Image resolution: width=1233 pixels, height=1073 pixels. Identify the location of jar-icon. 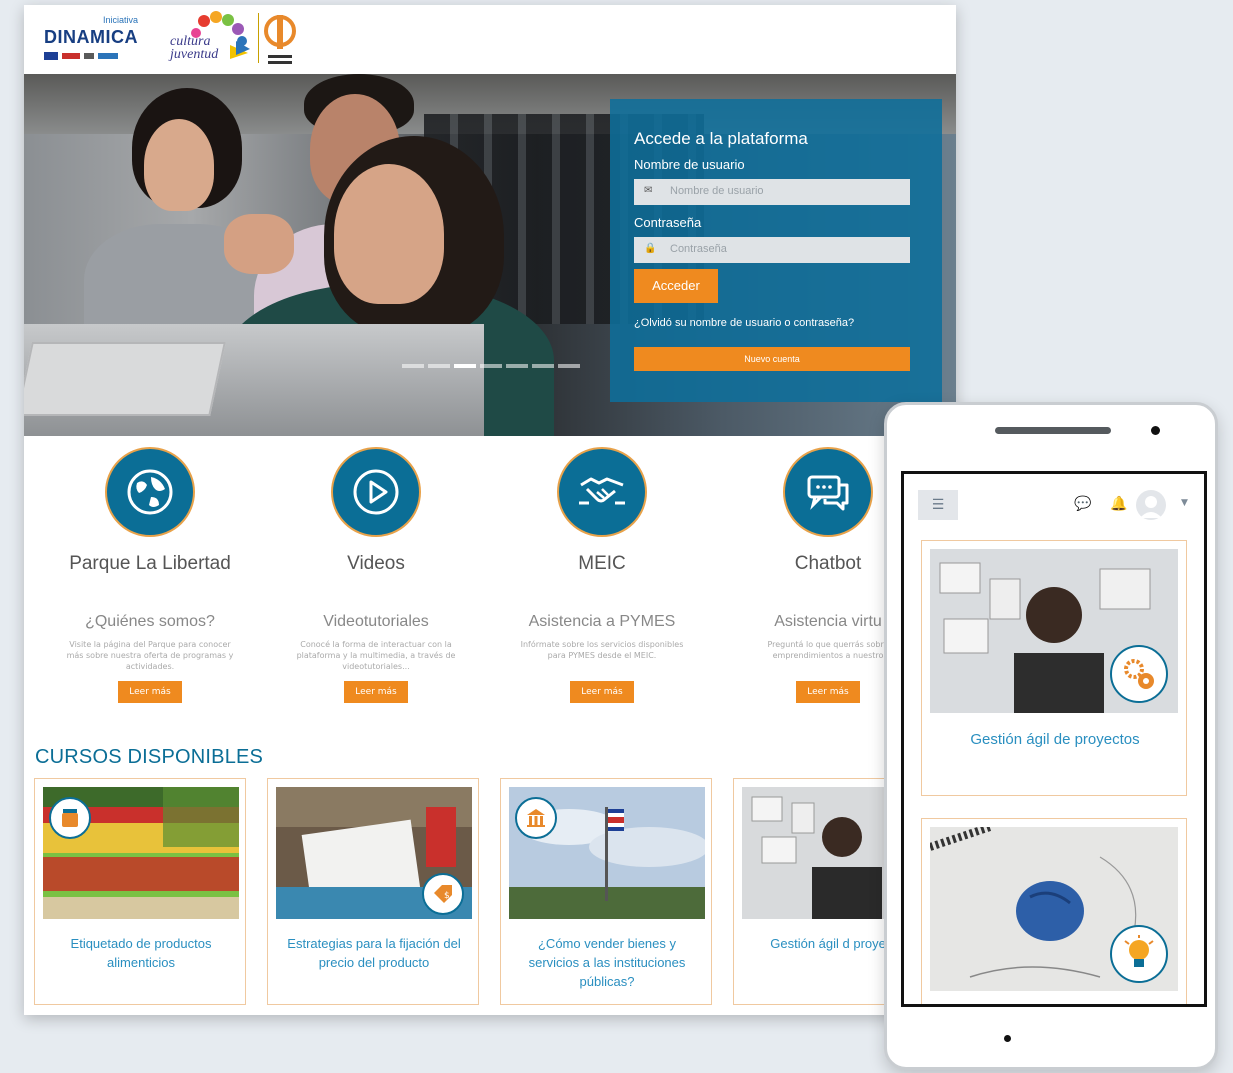
(70, 818).